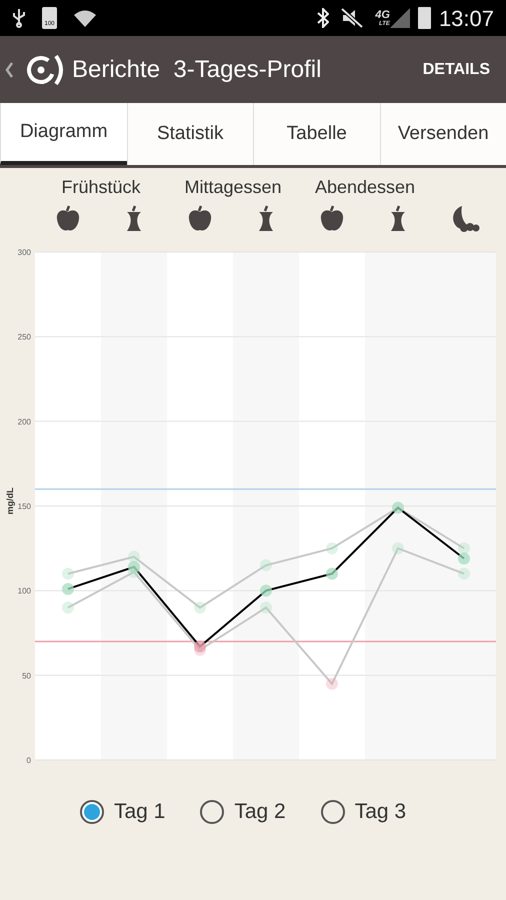  Describe the element at coordinates (26, 675) in the screenshot. I see `axis-tick-label: 50` at that location.